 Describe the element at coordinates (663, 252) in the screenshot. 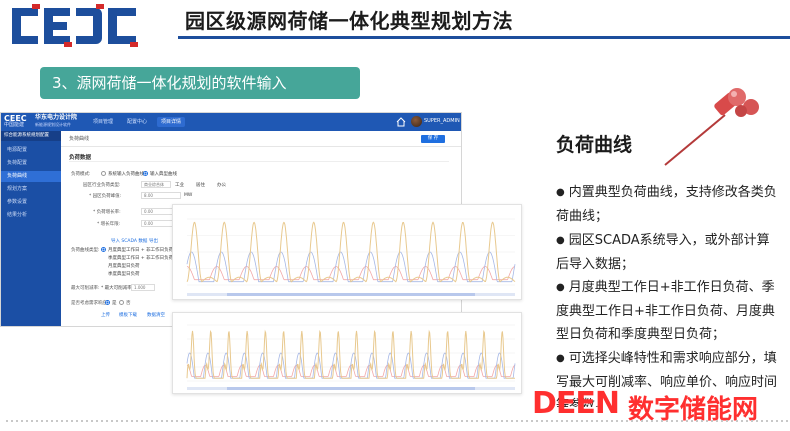

I see `bullet-2-text: 园区SCADA系统导入，或外部计算后导入数据；` at that location.